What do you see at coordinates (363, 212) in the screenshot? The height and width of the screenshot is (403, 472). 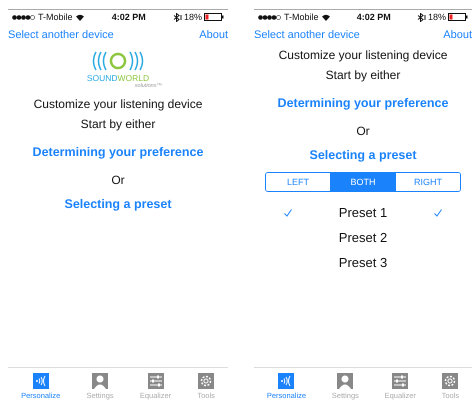 I see `preset-item: Preset 1` at bounding box center [363, 212].